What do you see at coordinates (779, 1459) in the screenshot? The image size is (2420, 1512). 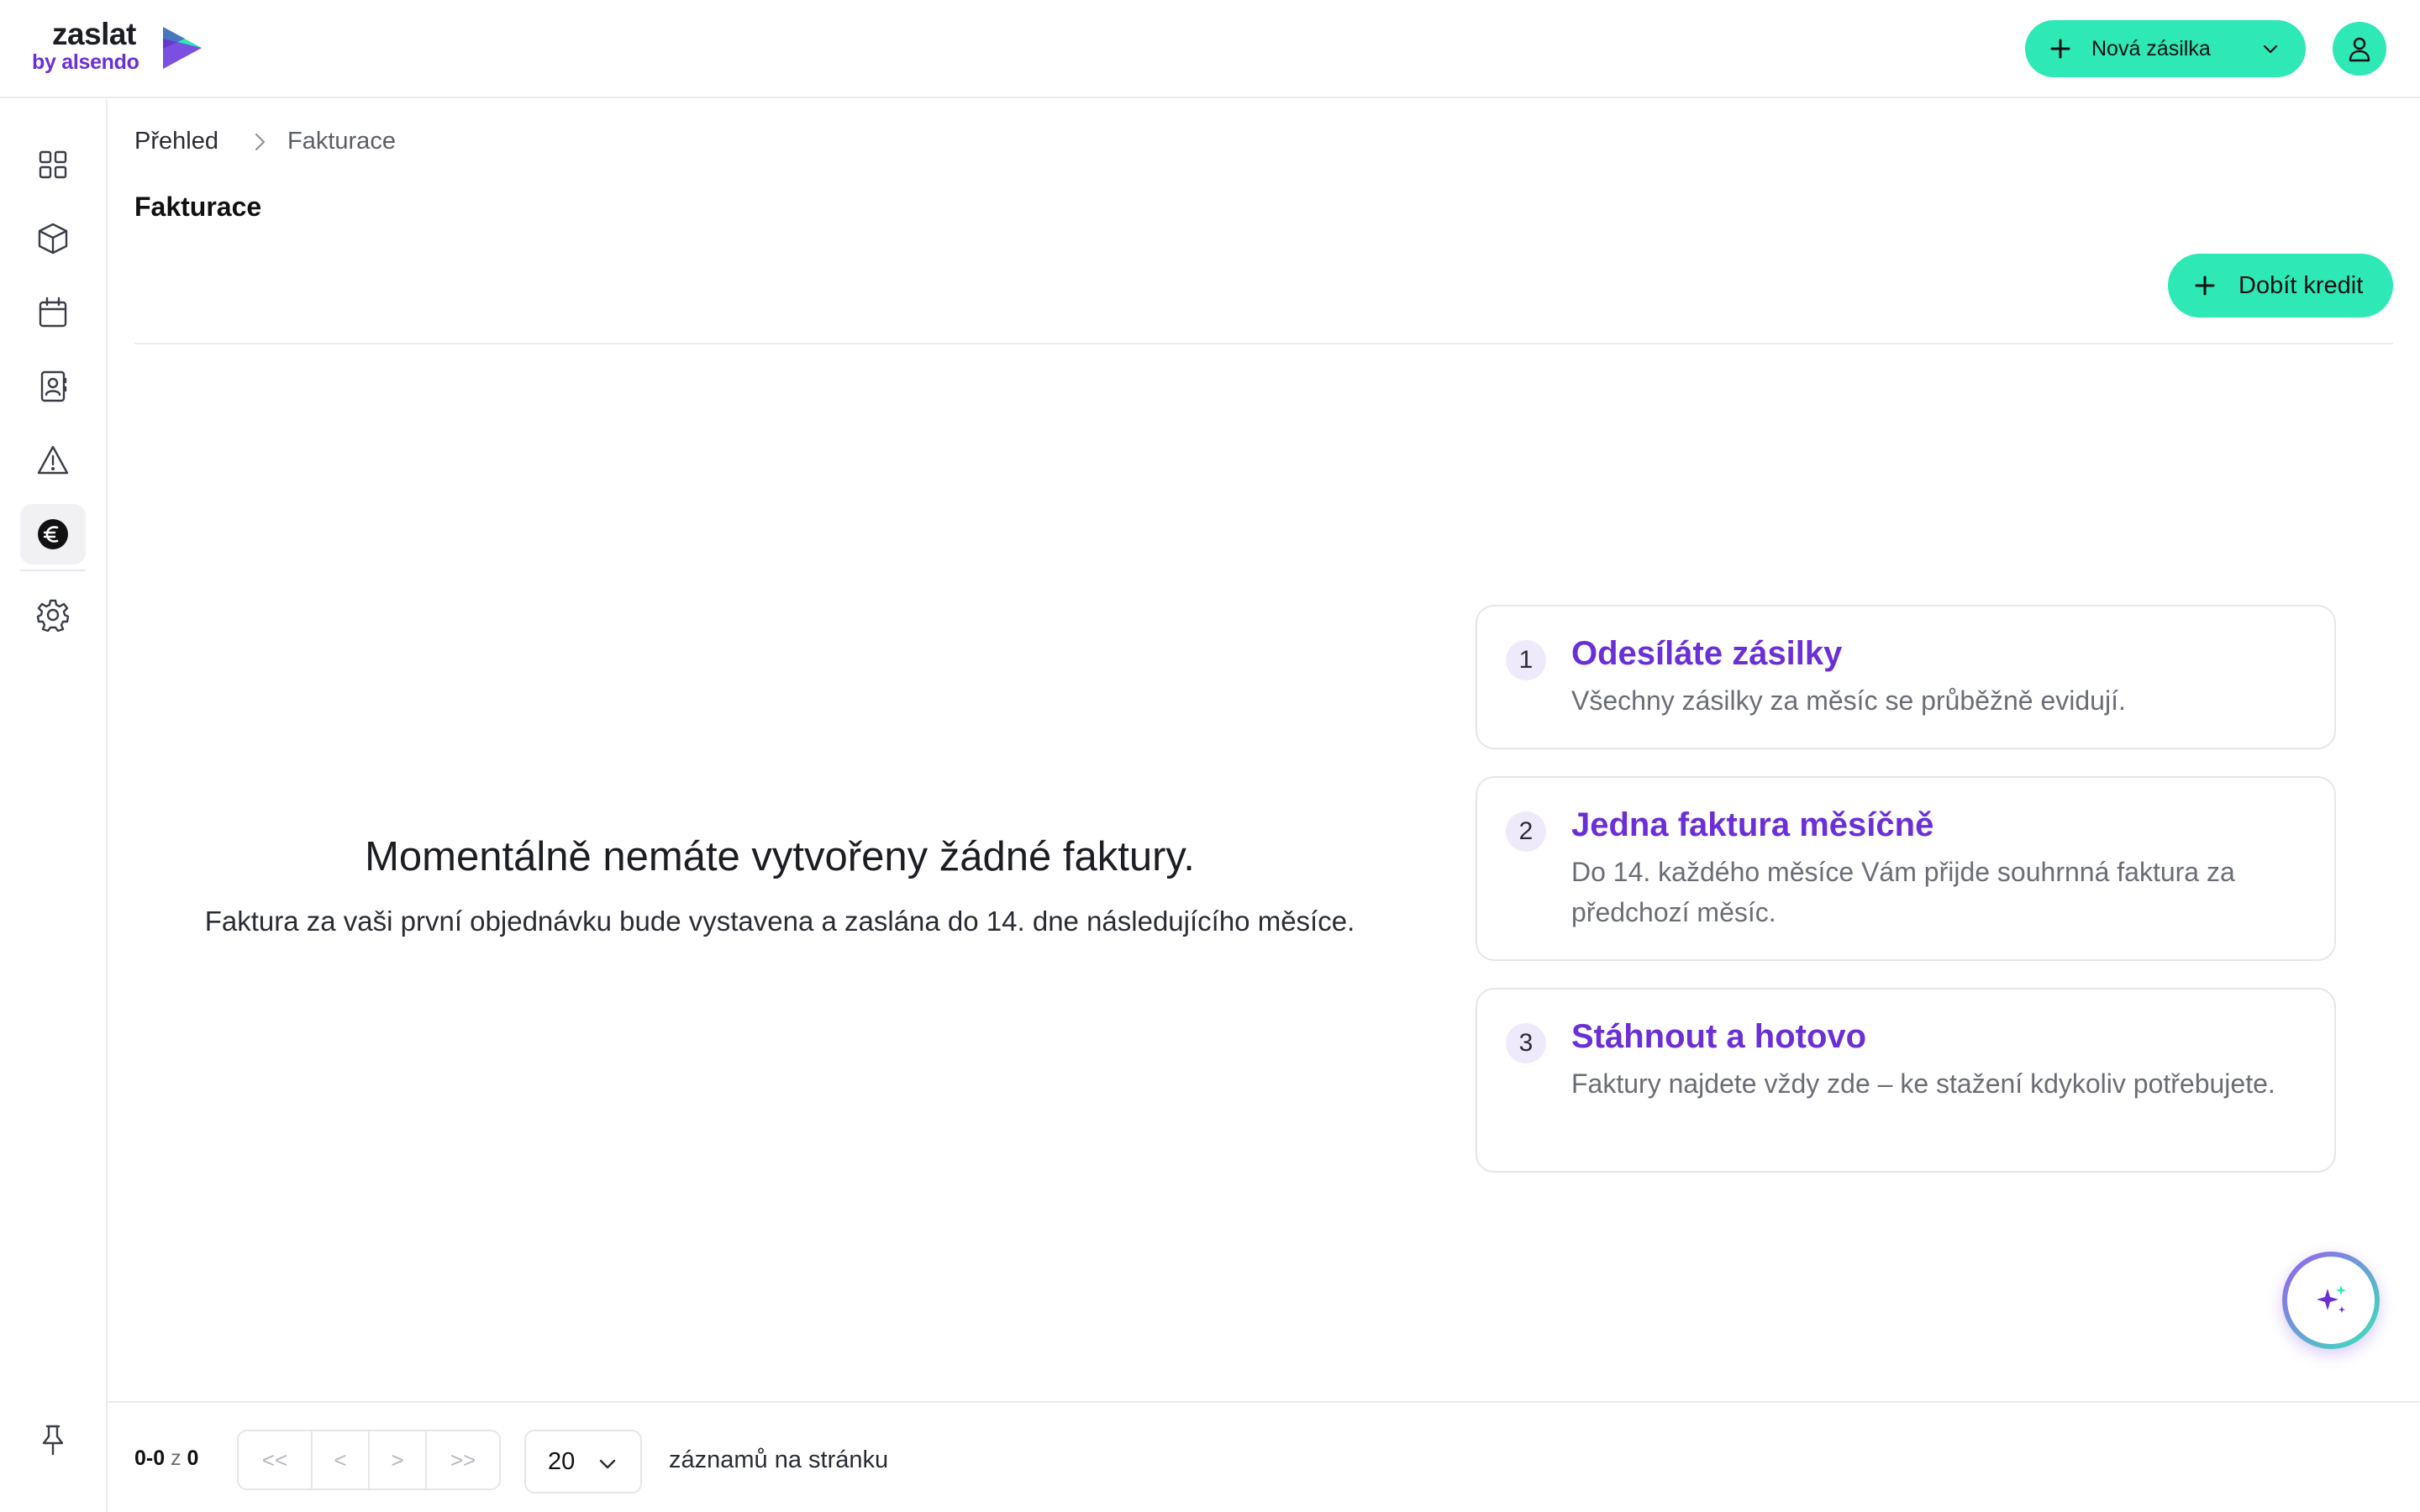 I see `per-page-label: záznamů na stránku` at bounding box center [779, 1459].